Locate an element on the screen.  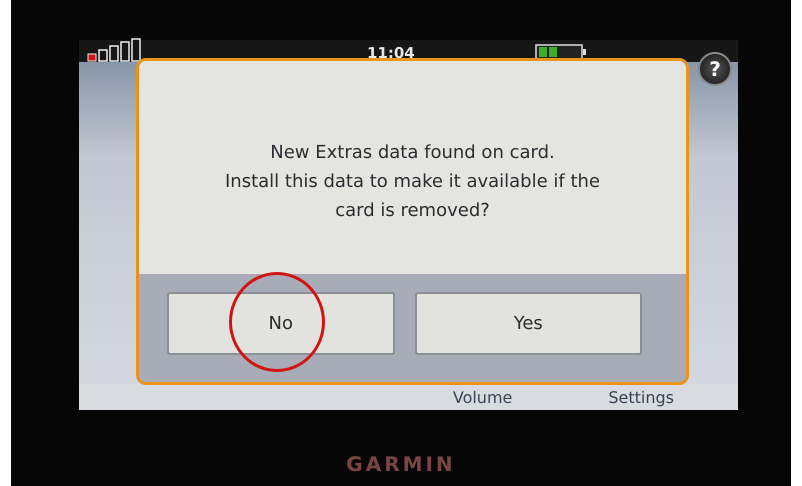
dialog-button: No is located at coordinates (280, 323).